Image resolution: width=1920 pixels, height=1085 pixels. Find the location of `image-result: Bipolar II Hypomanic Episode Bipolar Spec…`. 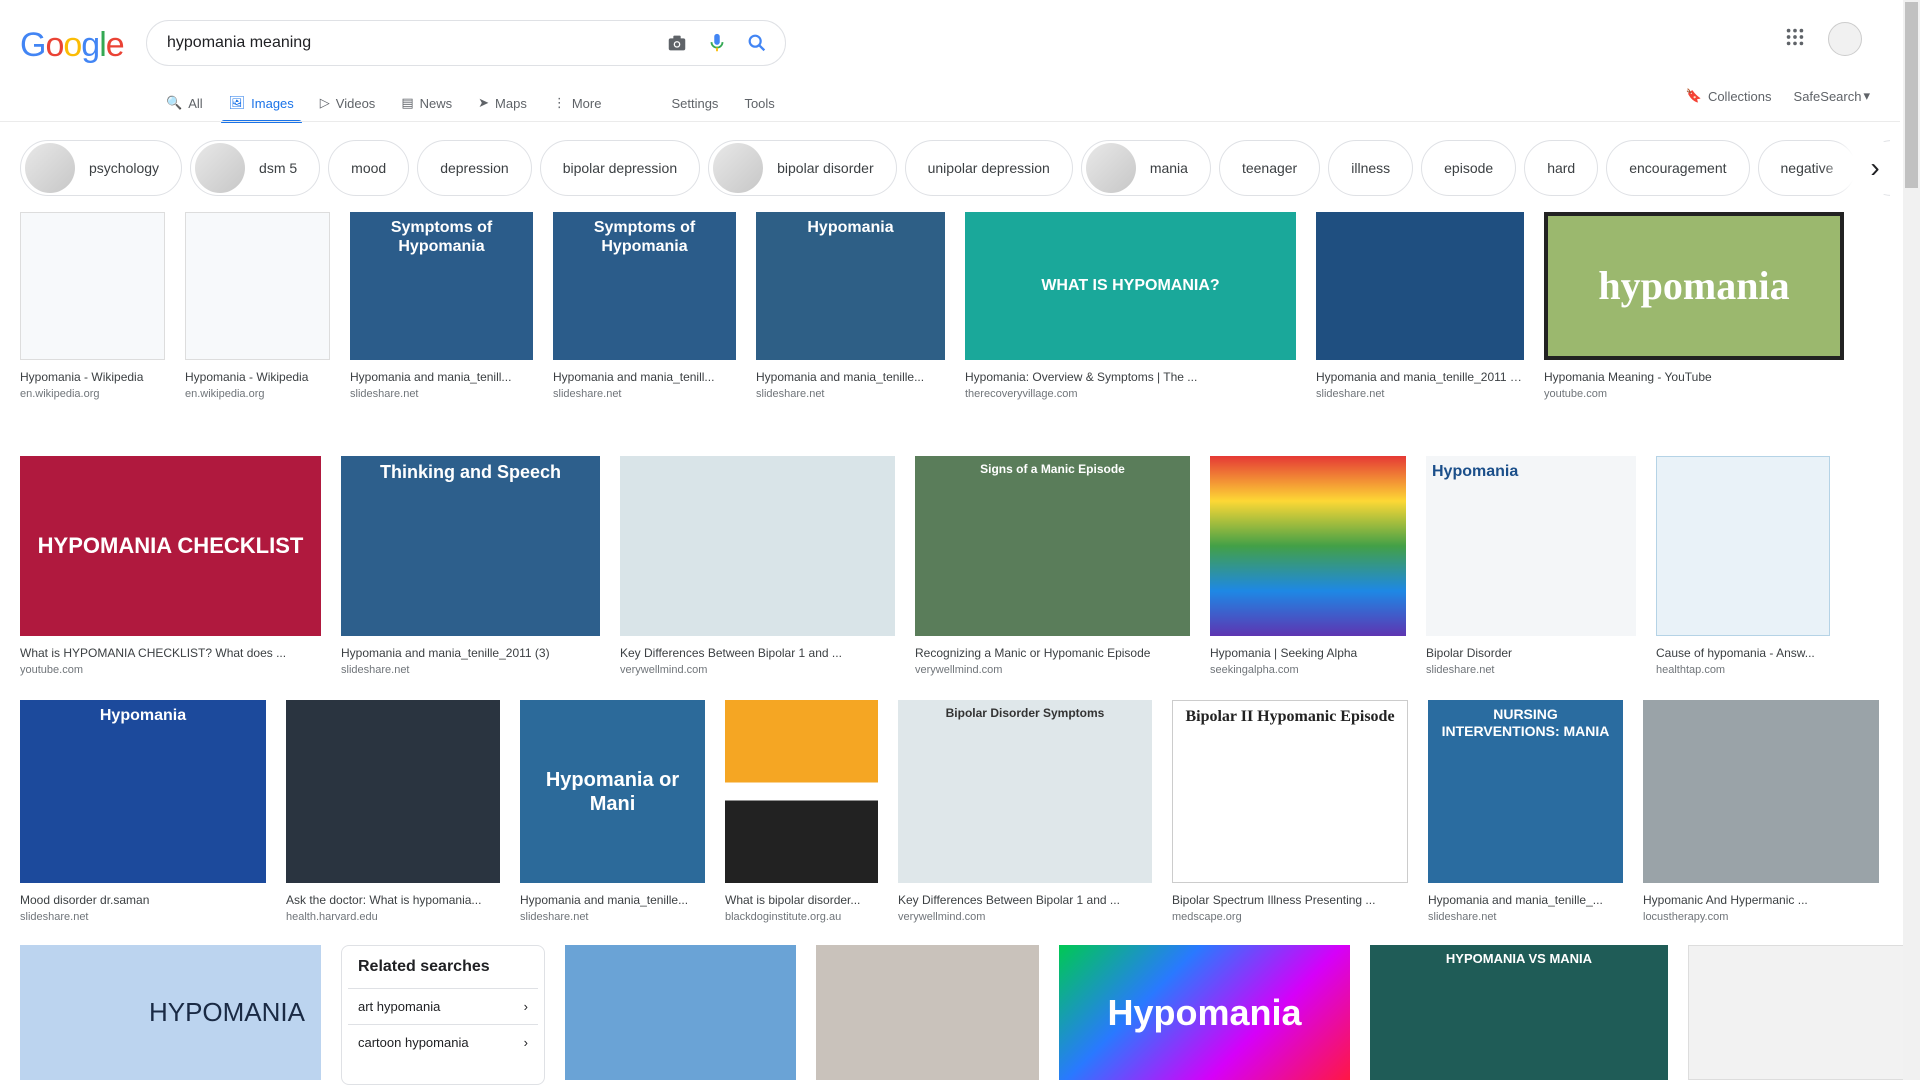

image-result: Bipolar II Hypomanic Episode Bipolar Spec… is located at coordinates (1290, 811).